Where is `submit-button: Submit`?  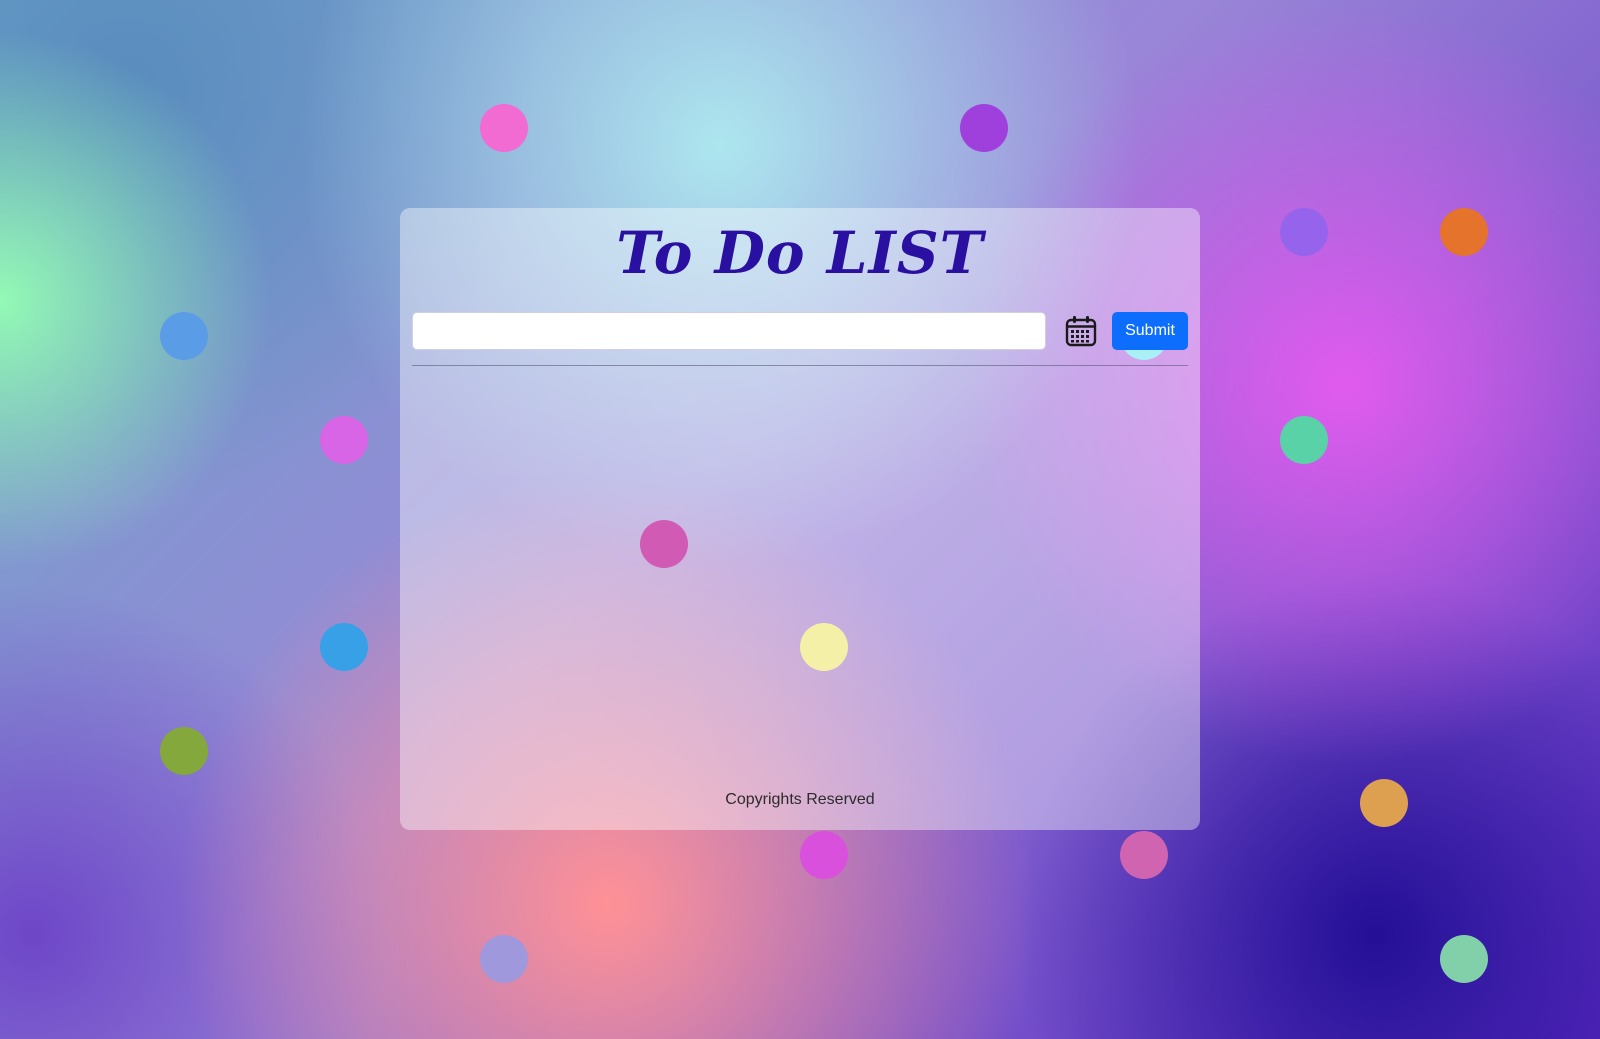
submit-button: Submit is located at coordinates (1150, 331).